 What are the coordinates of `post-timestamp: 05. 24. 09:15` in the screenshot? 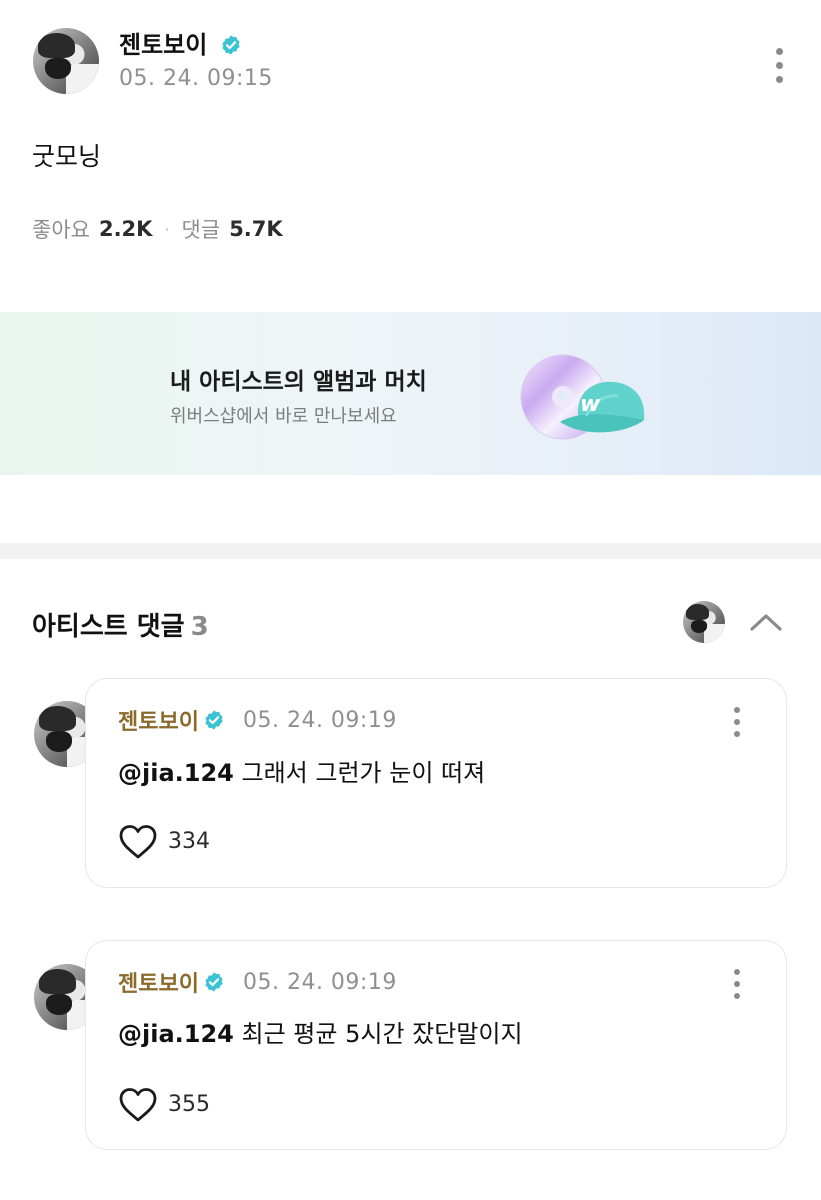 It's located at (196, 78).